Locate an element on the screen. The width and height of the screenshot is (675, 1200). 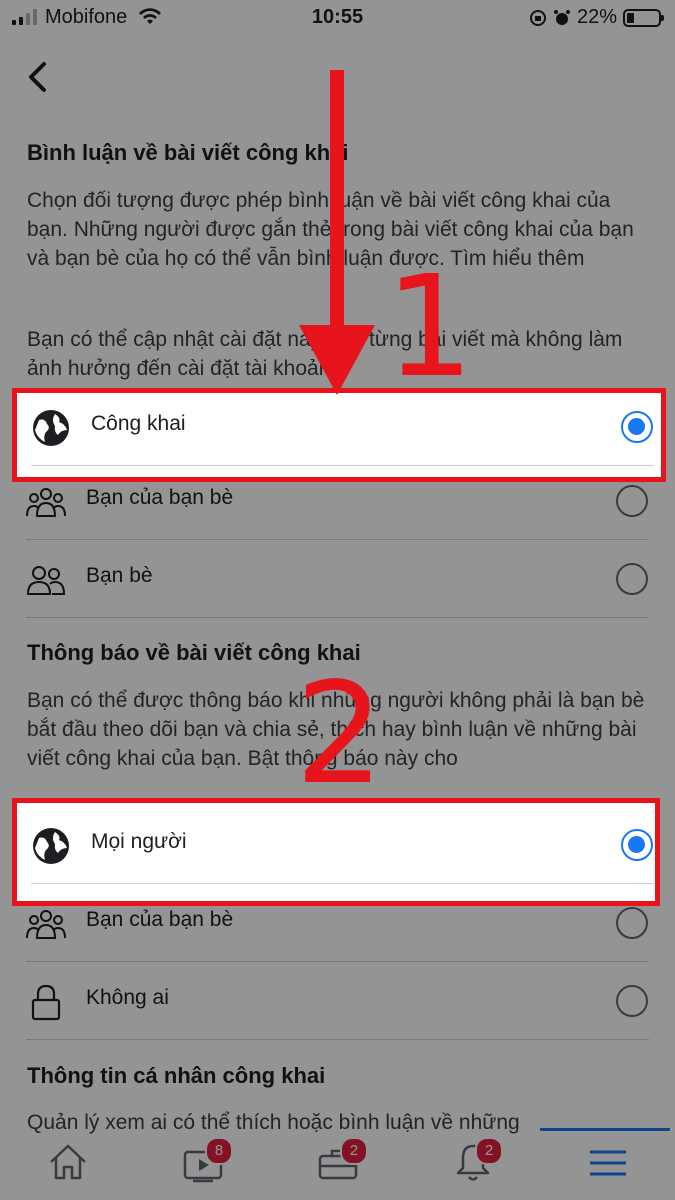
tab-notifications: 2 is located at coordinates (472, 1165).